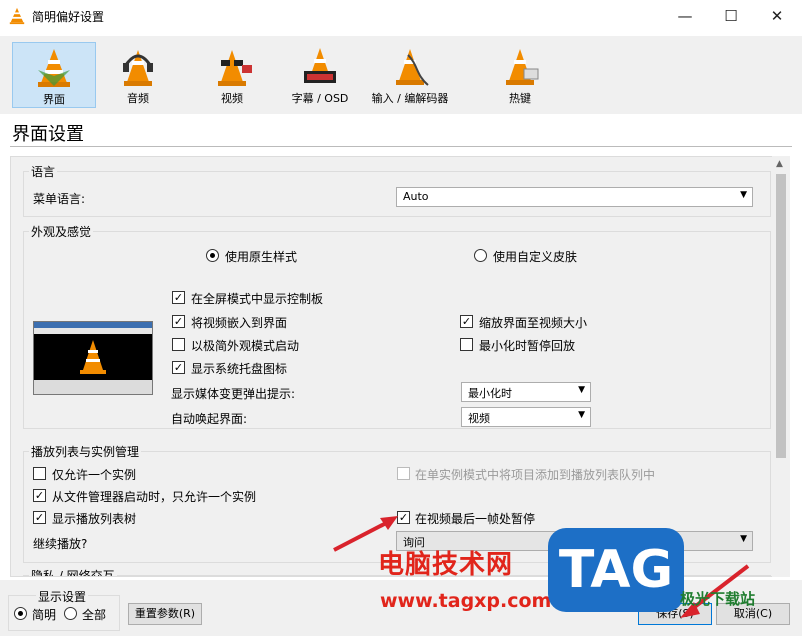 This screenshot has height=636, width=802. What do you see at coordinates (446, 565) in the screenshot?
I see `watermark-site-name: 电脑技术网` at bounding box center [446, 565].